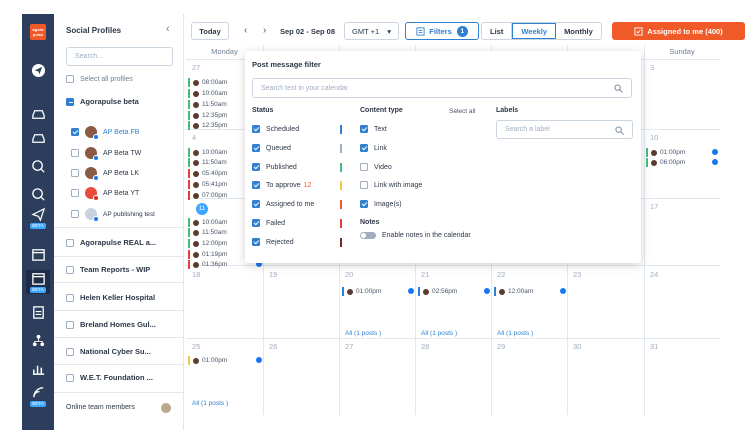 Image resolution: width=750 pixels, height=430 pixels. I want to click on analytics-nav-icon, so click(38, 368).